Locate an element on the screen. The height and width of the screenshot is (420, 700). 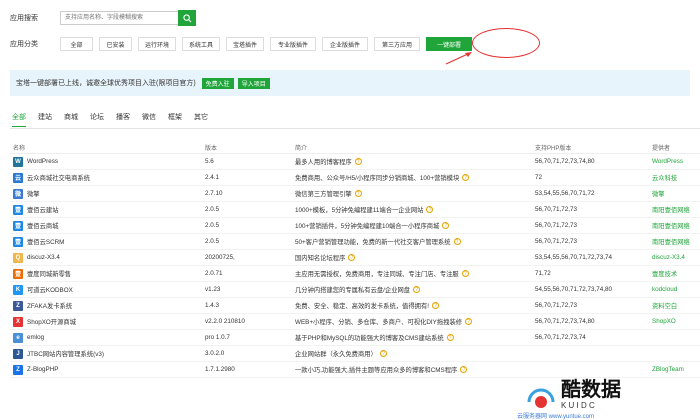
category-7: 第三方应用 is located at coordinates (397, 44).